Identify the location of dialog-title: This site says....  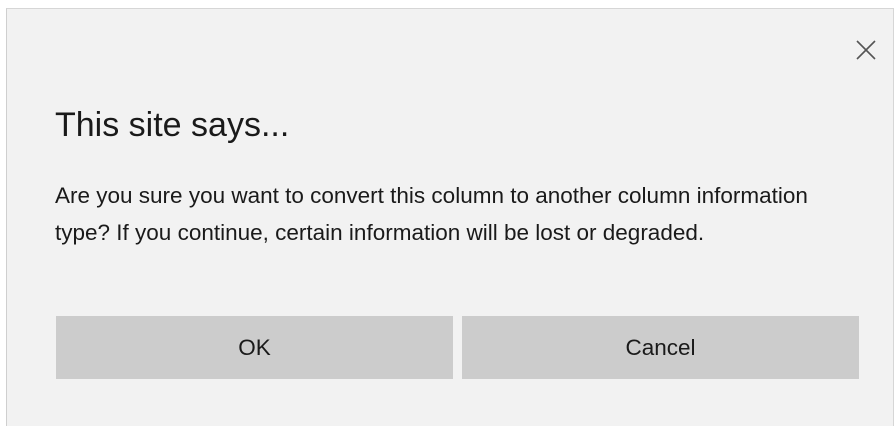
(172, 125).